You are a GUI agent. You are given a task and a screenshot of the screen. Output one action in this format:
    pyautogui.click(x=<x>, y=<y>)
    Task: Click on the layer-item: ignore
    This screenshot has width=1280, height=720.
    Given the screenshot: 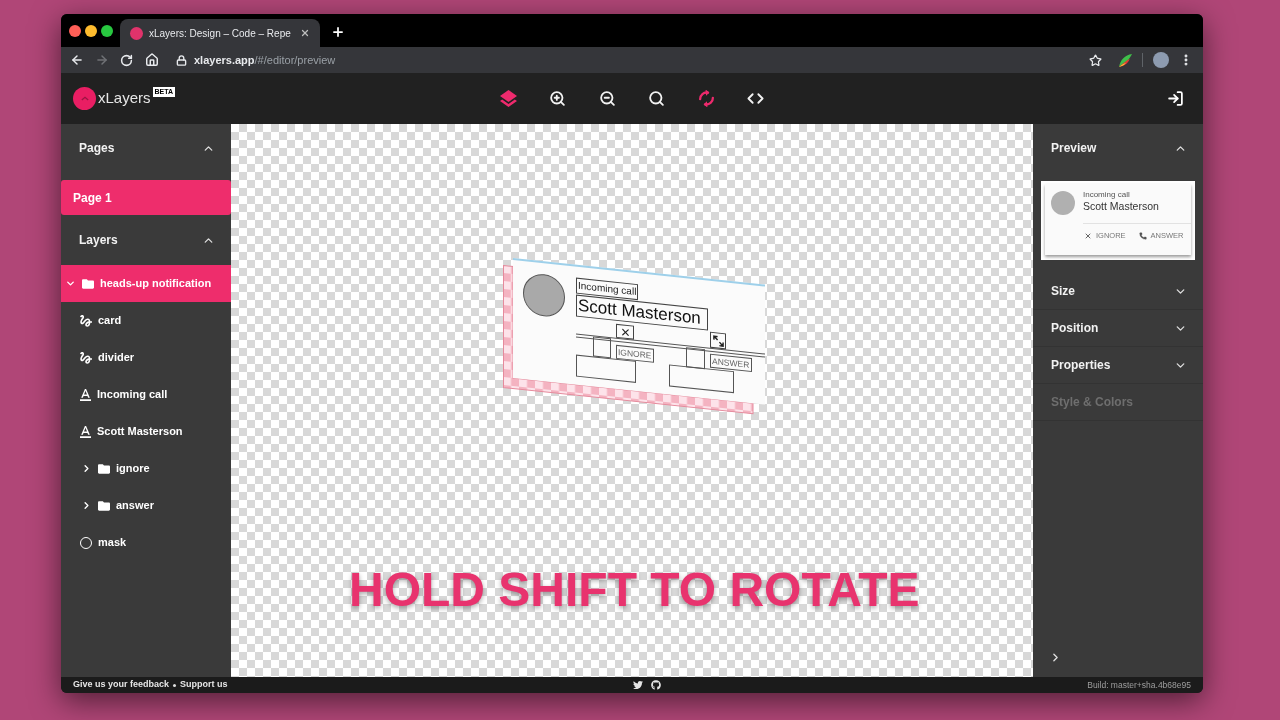 What is the action you would take?
    pyautogui.click(x=146, y=468)
    